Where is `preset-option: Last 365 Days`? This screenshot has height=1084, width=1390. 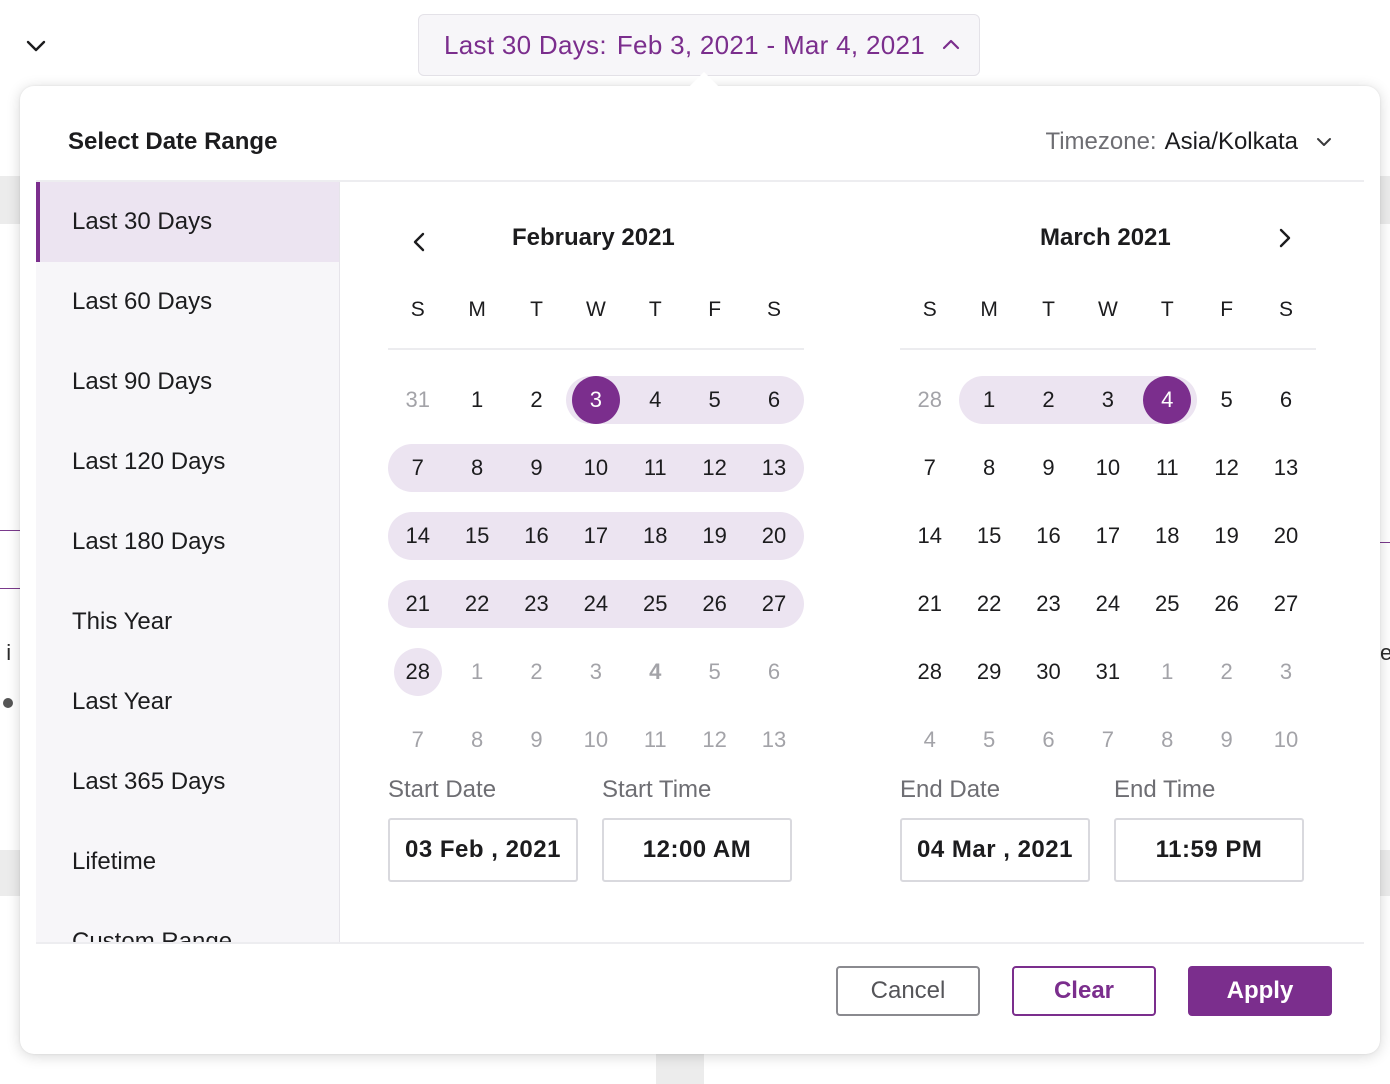 preset-option: Last 365 Days is located at coordinates (187, 782).